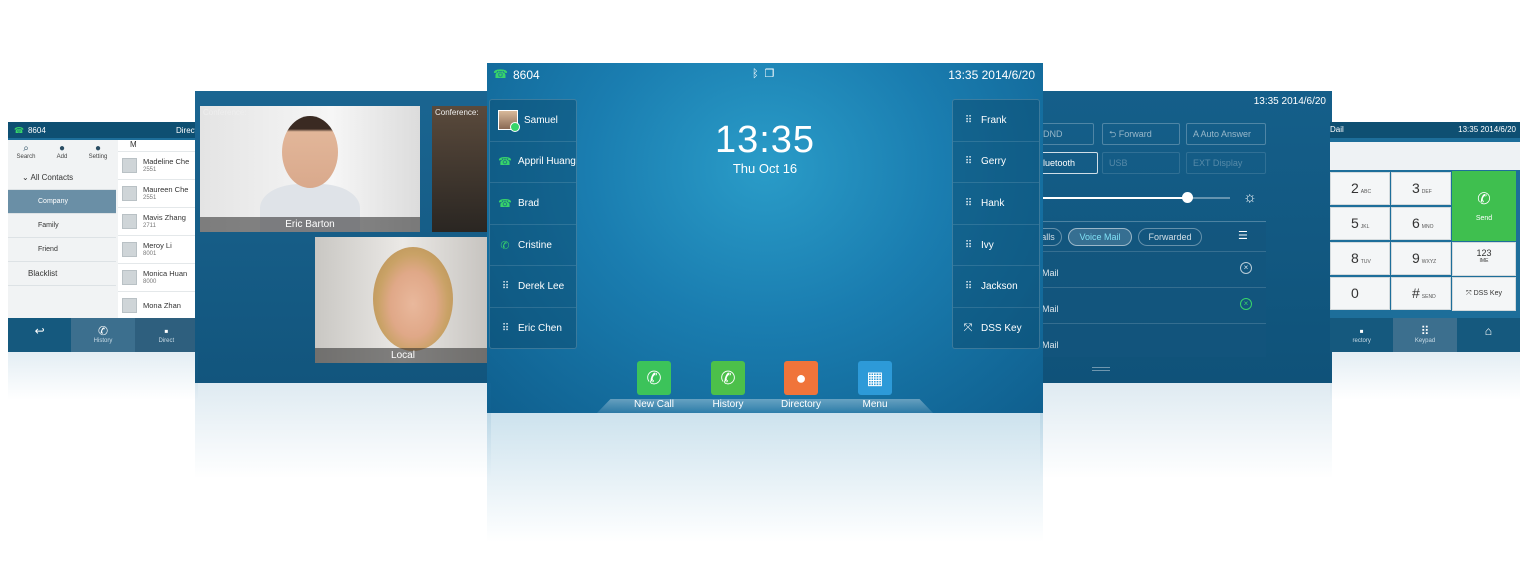 The width and height of the screenshot is (1528, 575). What do you see at coordinates (996, 163) in the screenshot?
I see `line-key-gerry: ⠿ Gerry` at bounding box center [996, 163].